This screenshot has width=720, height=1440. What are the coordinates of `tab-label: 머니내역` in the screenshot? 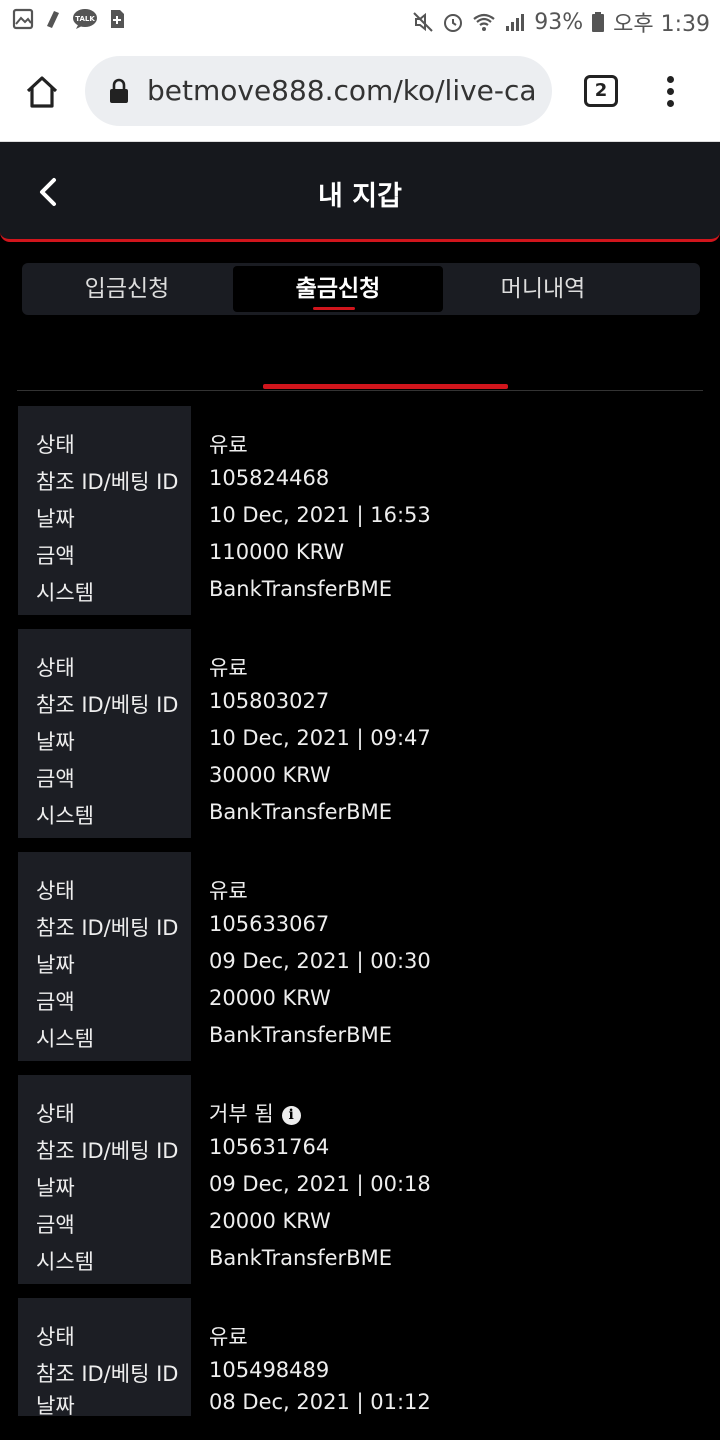 It's located at (543, 289).